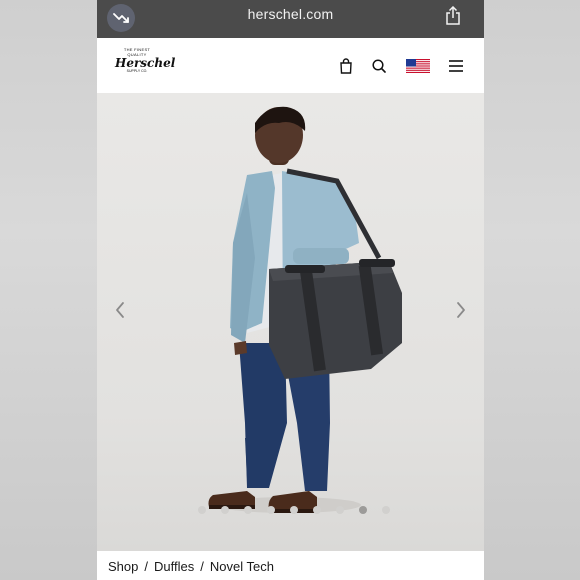 Image resolution: width=580 pixels, height=580 pixels. I want to click on browser-address-bar: herschel.com, so click(290, 19).